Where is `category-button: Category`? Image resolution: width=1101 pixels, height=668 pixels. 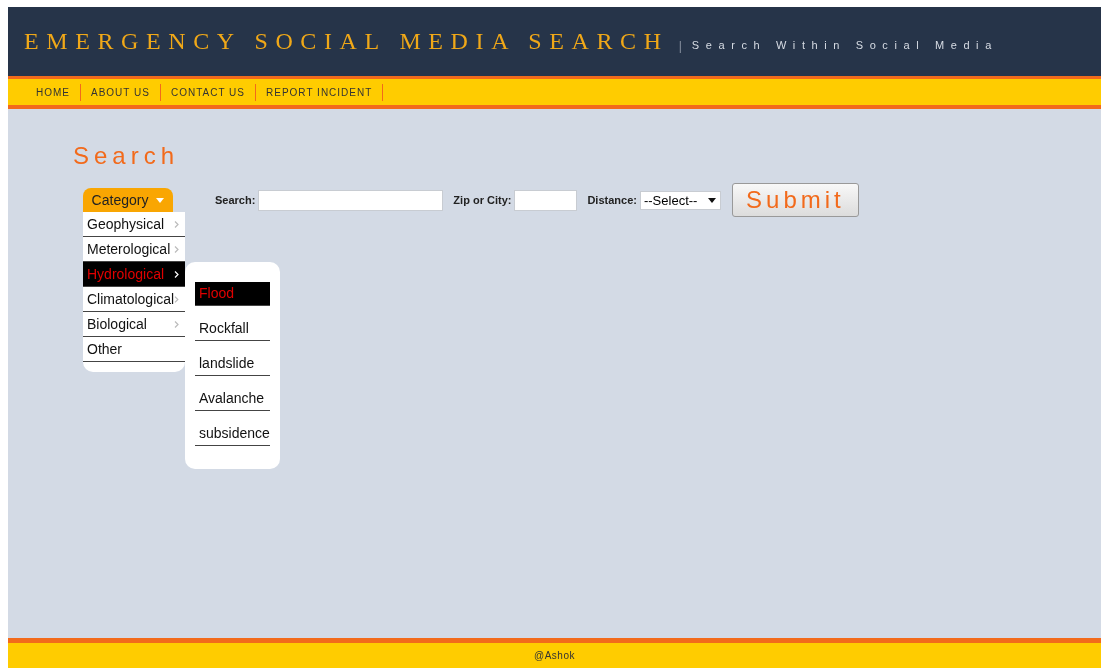 category-button: Category is located at coordinates (128, 200).